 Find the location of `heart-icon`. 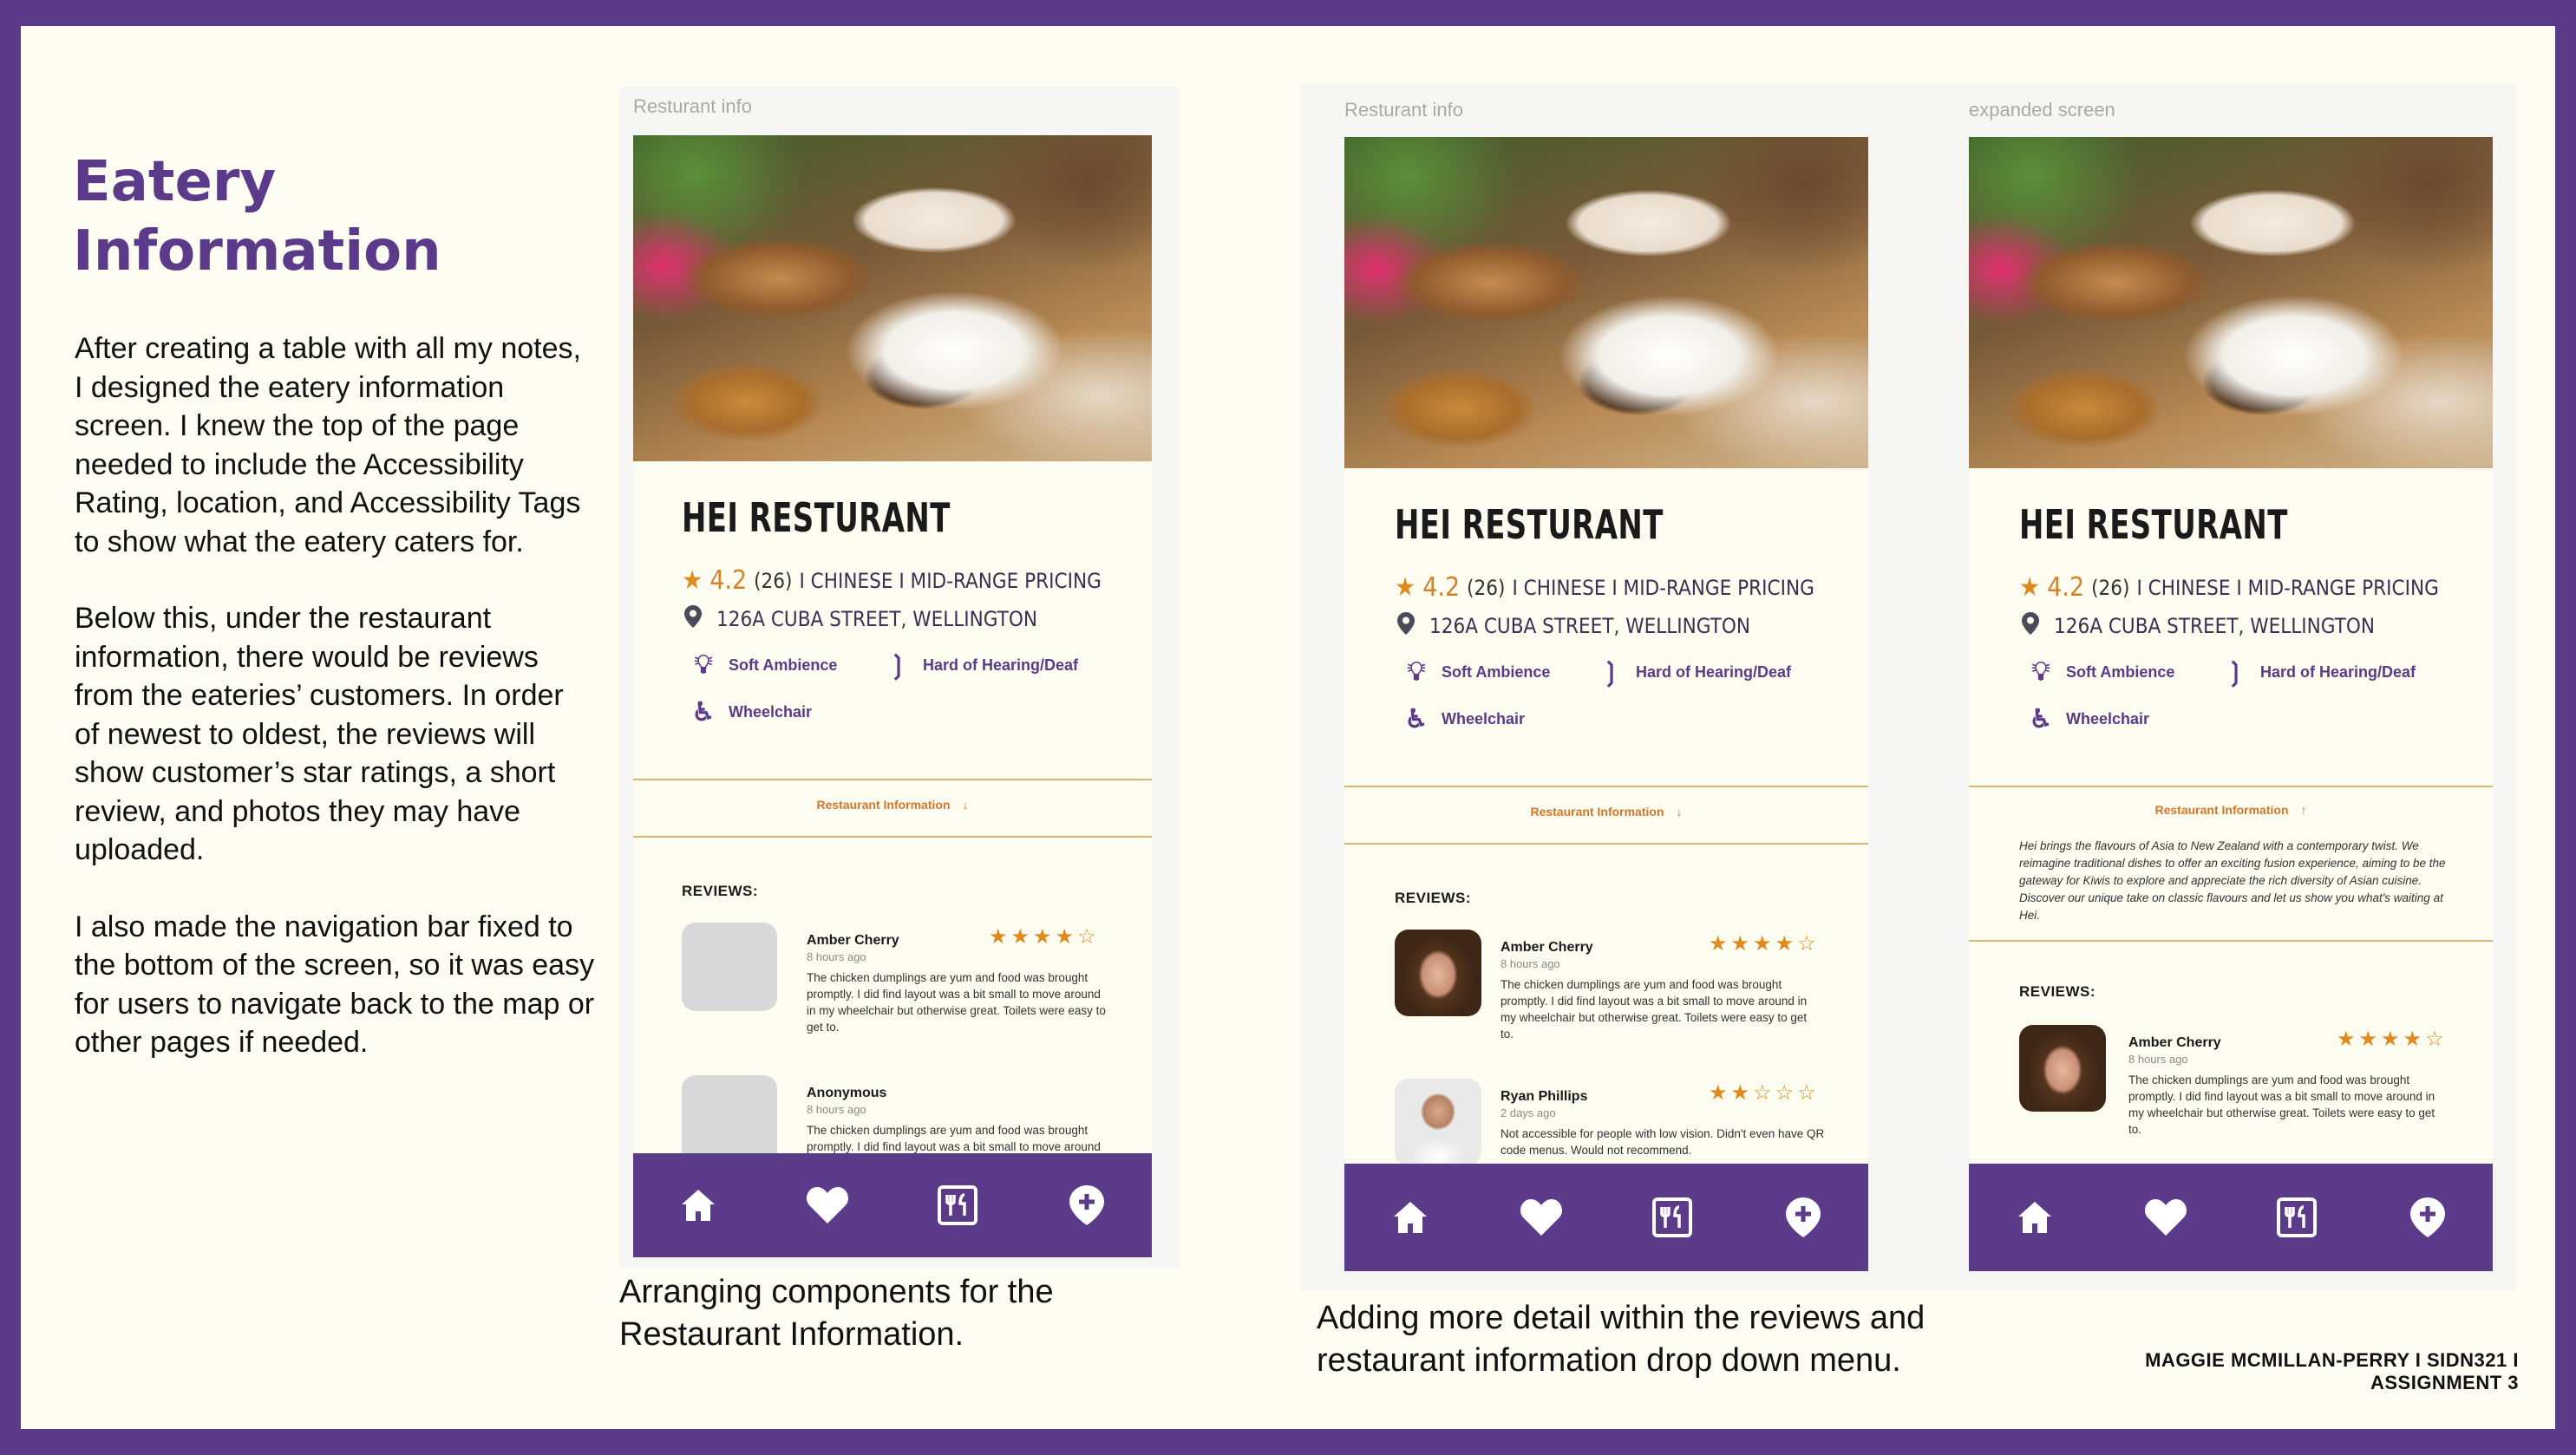

heart-icon is located at coordinates (1541, 1217).